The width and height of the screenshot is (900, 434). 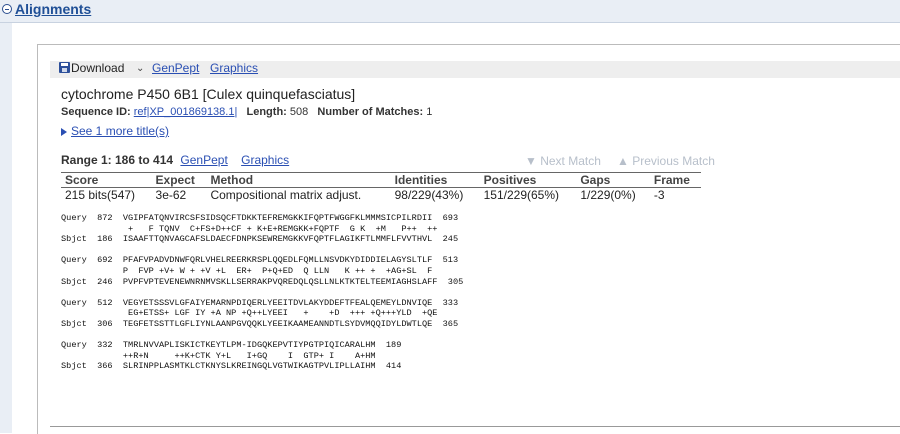 What do you see at coordinates (7, 9) in the screenshot?
I see `collapse-toggle-icon` at bounding box center [7, 9].